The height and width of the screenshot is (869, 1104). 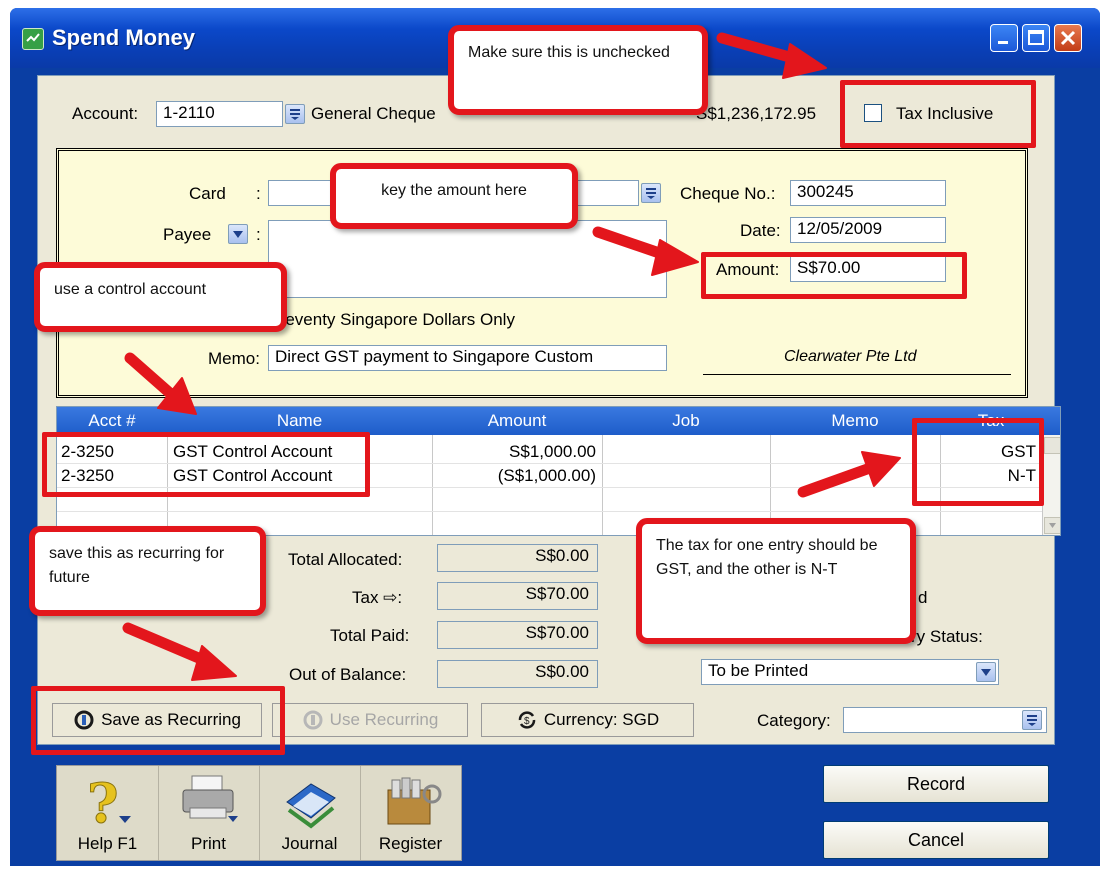 I want to click on help-button: ? Help F1, so click(x=108, y=813).